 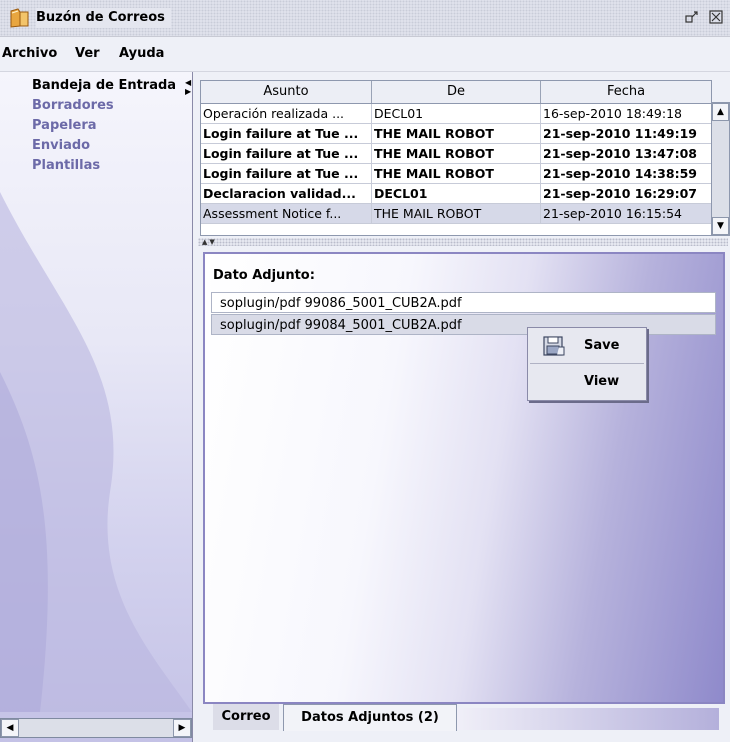 What do you see at coordinates (463, 302) in the screenshot?
I see `list-item: soplugin/pdf 99086_5001_CUB2A.pdf` at bounding box center [463, 302].